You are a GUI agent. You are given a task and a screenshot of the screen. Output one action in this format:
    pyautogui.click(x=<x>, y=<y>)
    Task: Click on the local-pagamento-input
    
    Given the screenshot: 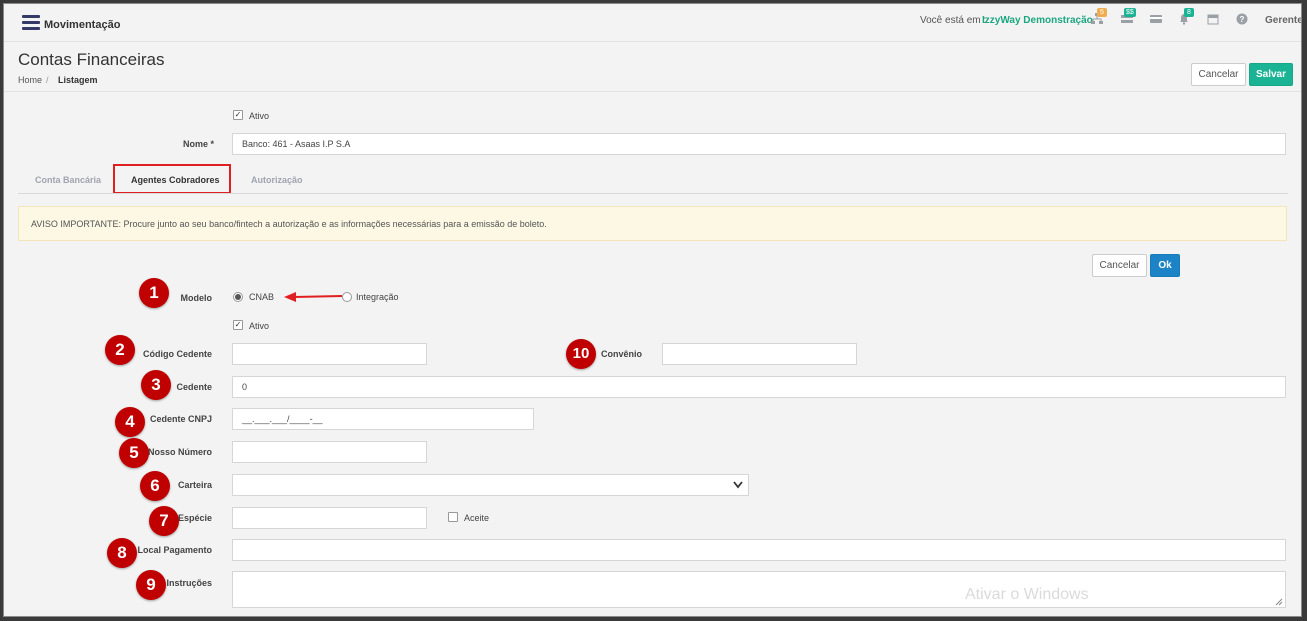 What is the action you would take?
    pyautogui.click(x=759, y=550)
    